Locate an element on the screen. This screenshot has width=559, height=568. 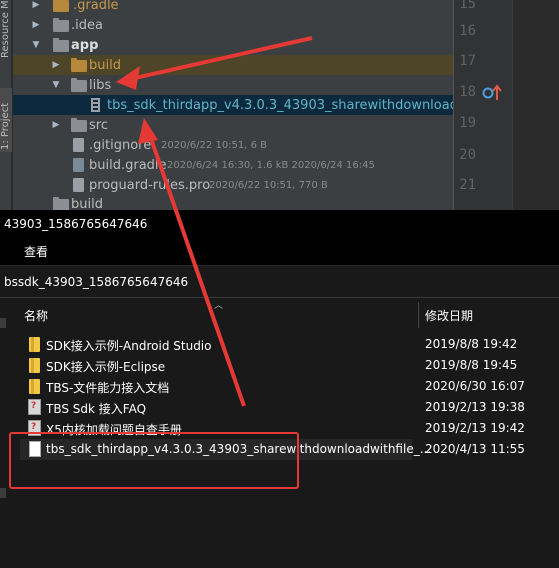
tree-item-label: proguard-rules.pro is located at coordinates (150, 185).